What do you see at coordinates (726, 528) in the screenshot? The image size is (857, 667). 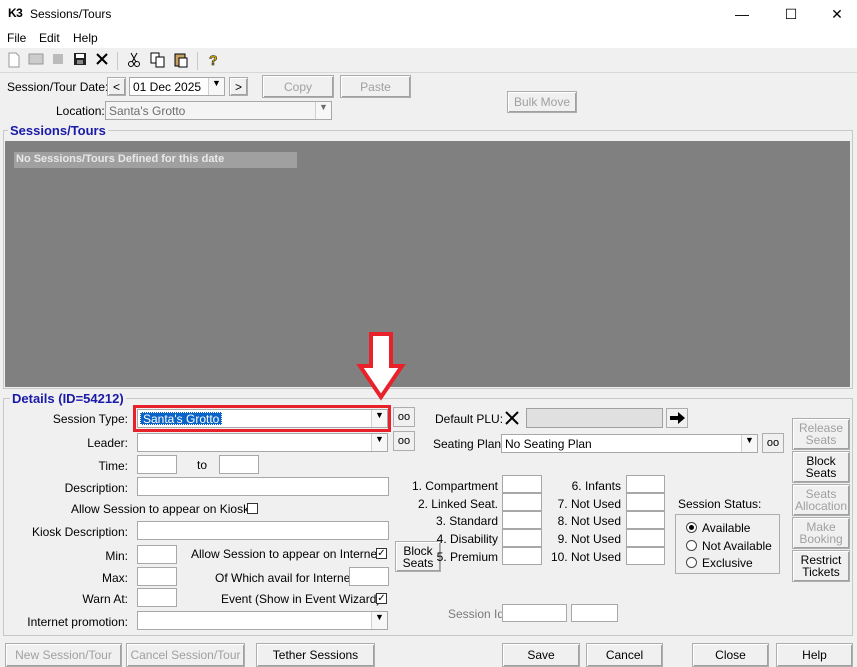 I see `status-option-label: Available` at bounding box center [726, 528].